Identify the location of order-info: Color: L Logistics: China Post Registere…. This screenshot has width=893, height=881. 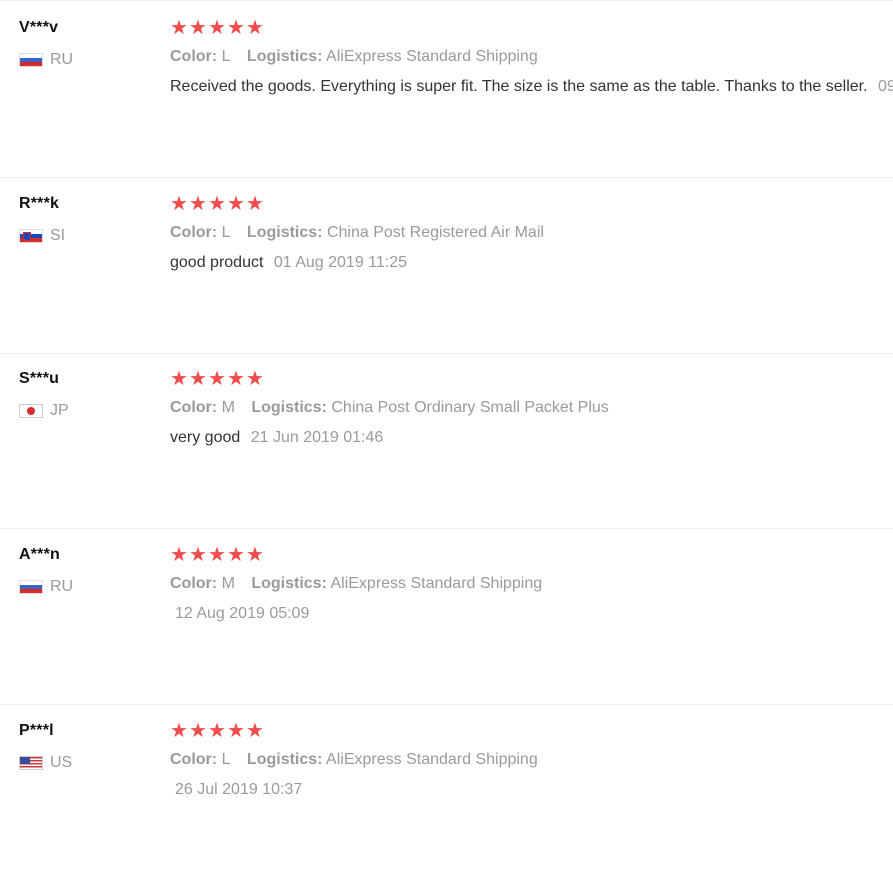
(357, 233).